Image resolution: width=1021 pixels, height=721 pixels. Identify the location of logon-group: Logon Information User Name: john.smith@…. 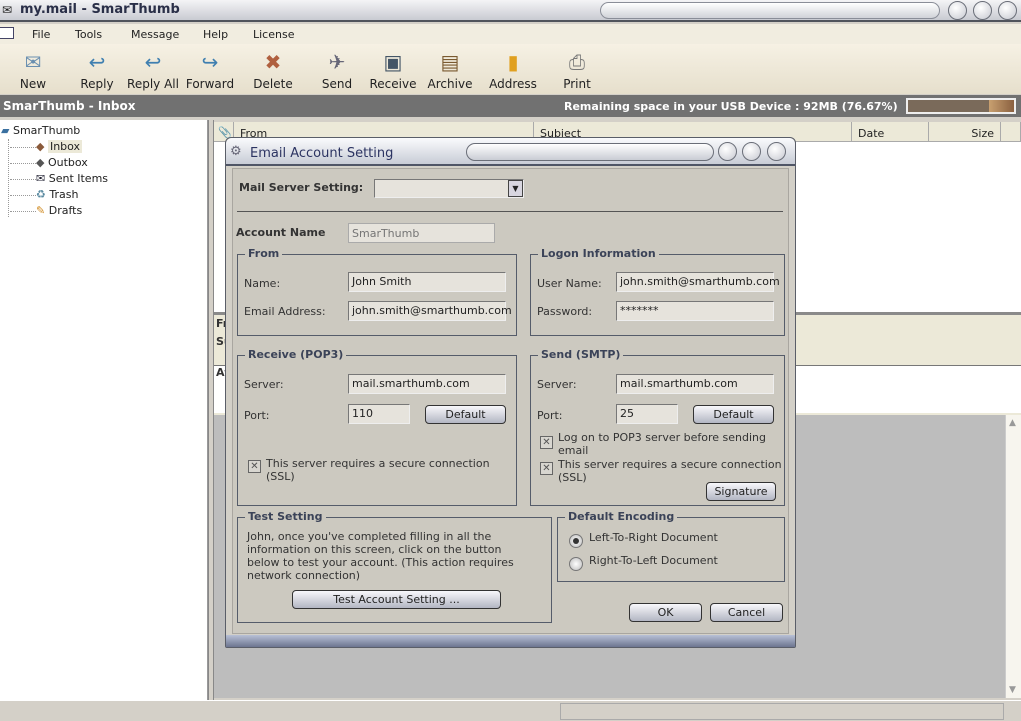
(657, 291).